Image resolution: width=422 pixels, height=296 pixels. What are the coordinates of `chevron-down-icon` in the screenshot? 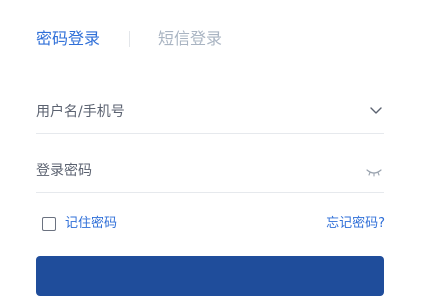 It's located at (376, 110).